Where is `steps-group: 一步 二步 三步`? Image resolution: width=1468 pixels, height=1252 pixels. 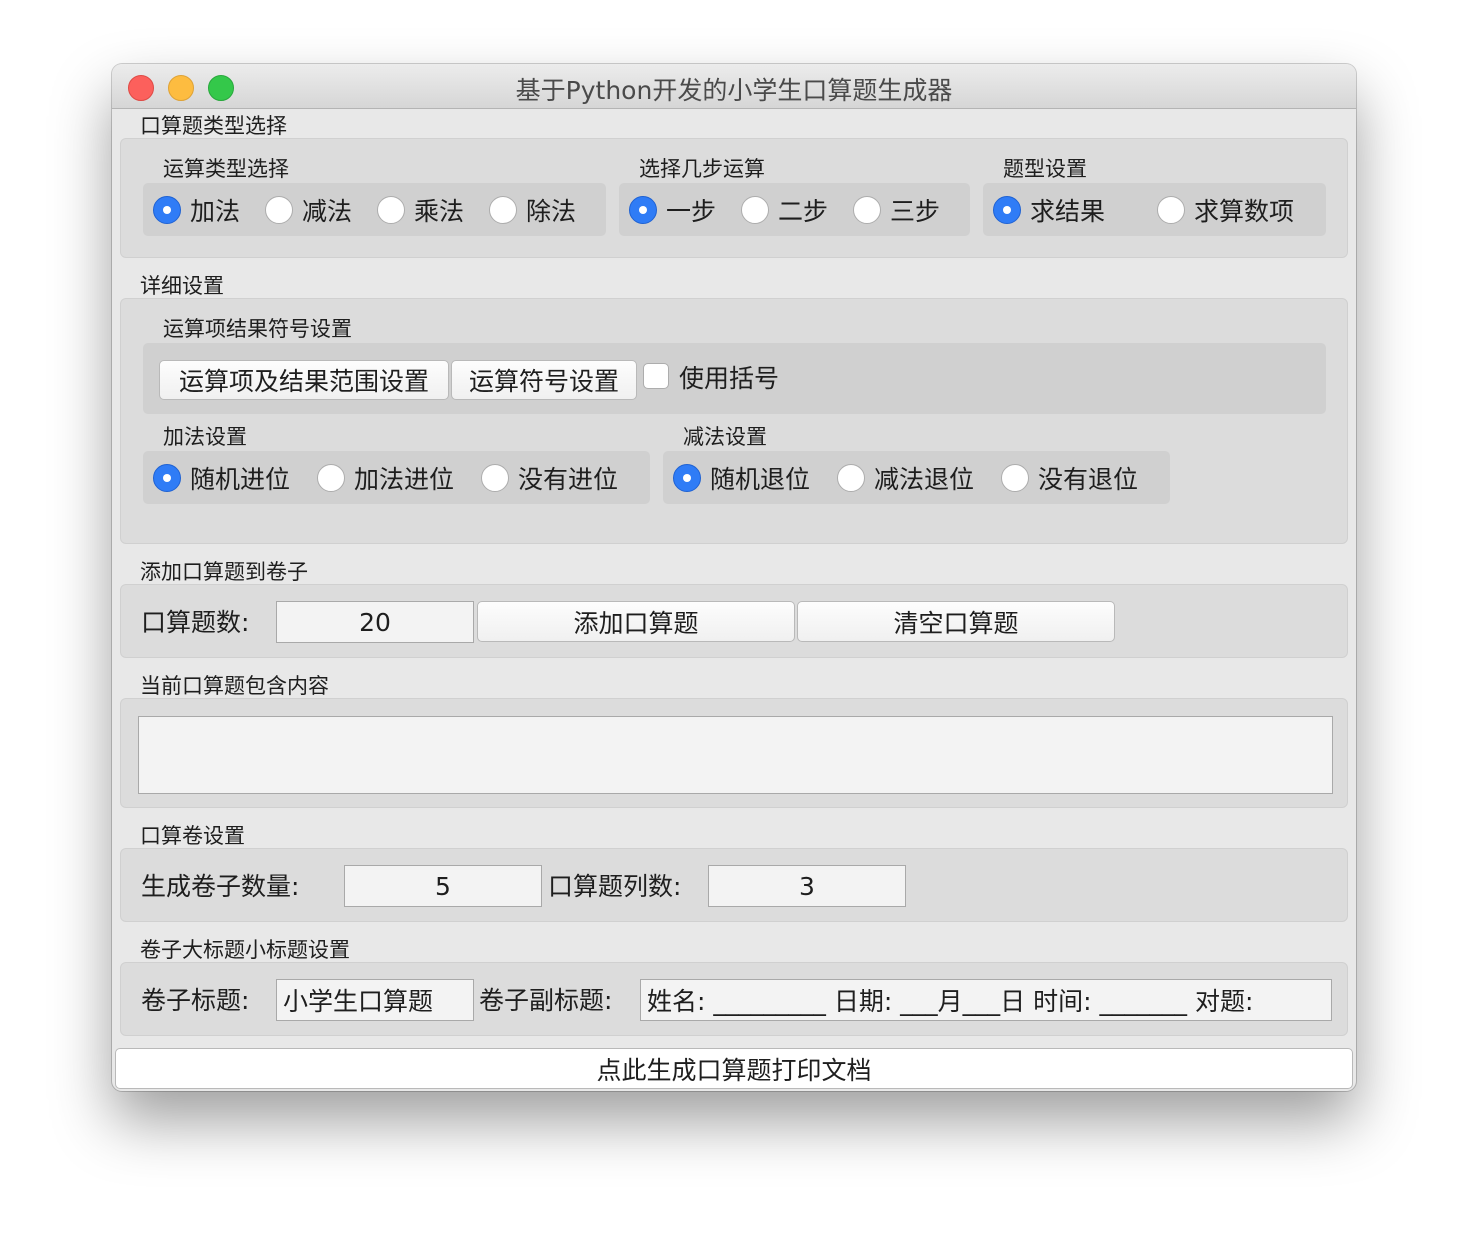 steps-group: 一步 二步 三步 is located at coordinates (794, 209).